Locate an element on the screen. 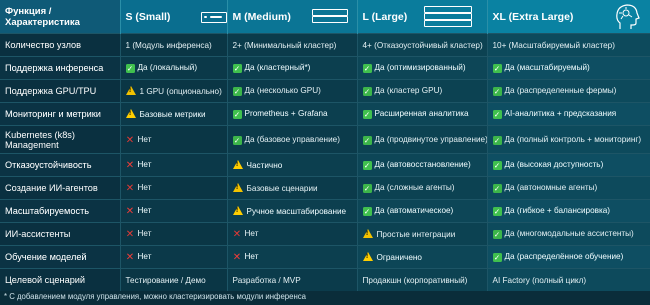 The width and height of the screenshot is (650, 305). row-label: Количество узлов is located at coordinates (60, 45).